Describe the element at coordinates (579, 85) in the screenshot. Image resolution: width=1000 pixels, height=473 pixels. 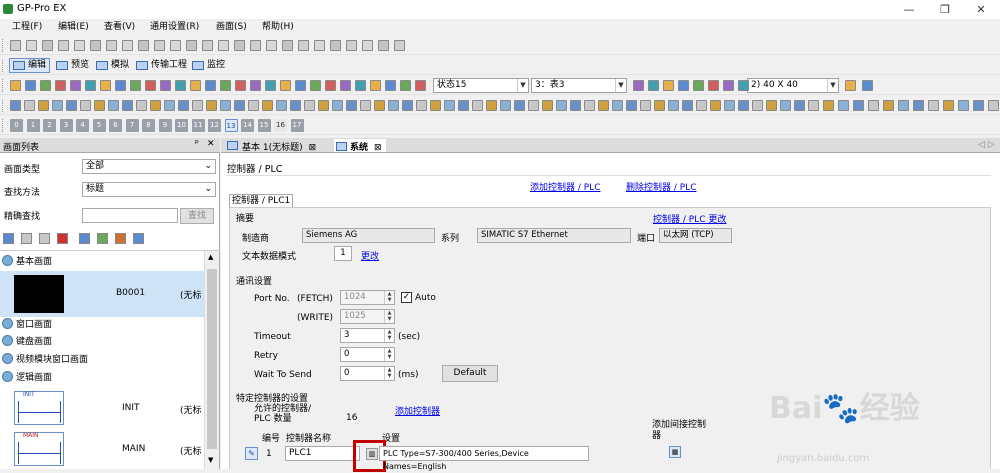
I see `table-select: 3：表3 ▼` at that location.